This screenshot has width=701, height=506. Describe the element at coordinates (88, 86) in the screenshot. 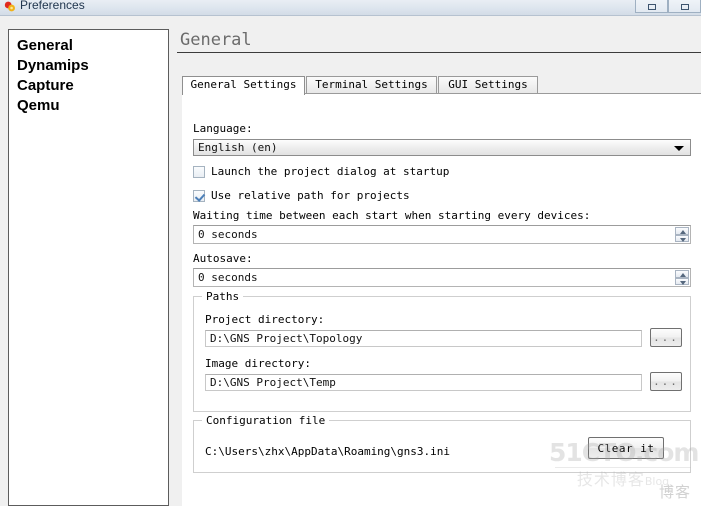

I see `sidebar-item-capture: Capture` at that location.